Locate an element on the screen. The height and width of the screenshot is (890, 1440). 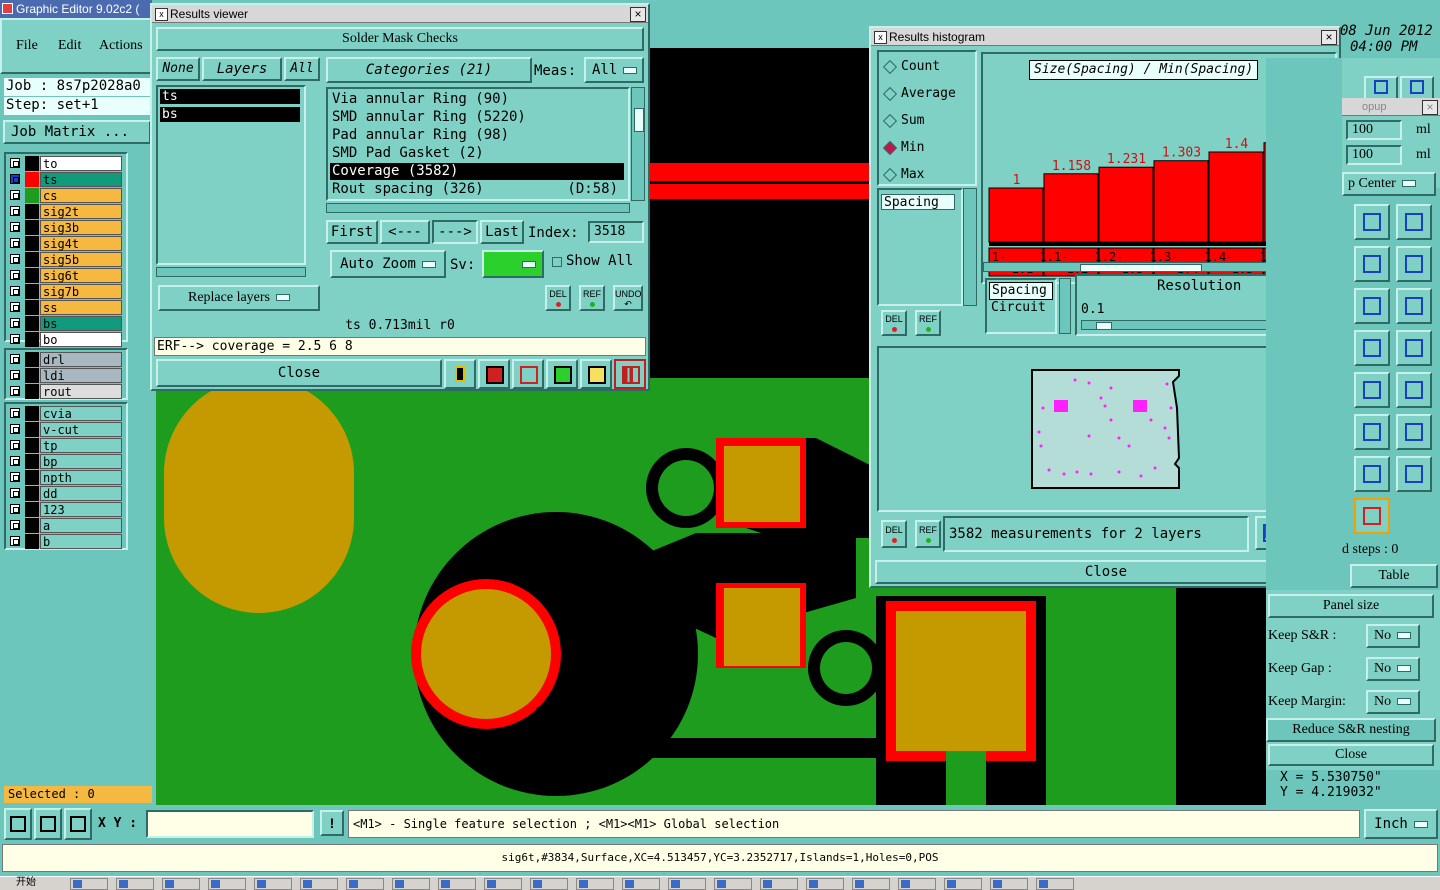
layer-row-drl: drl is located at coordinates (66, 359).